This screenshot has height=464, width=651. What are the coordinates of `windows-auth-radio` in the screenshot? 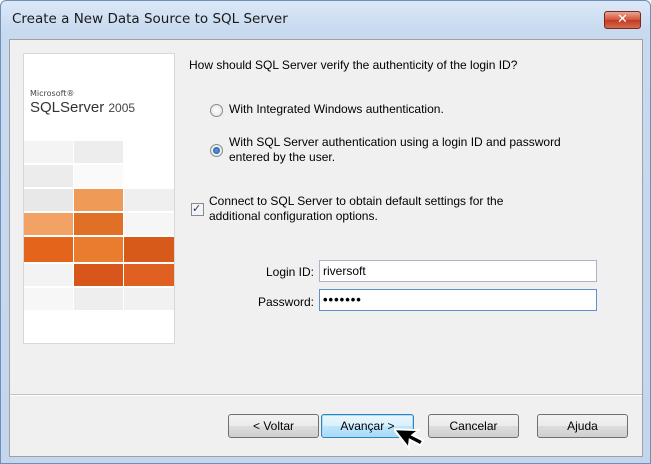 It's located at (216, 110).